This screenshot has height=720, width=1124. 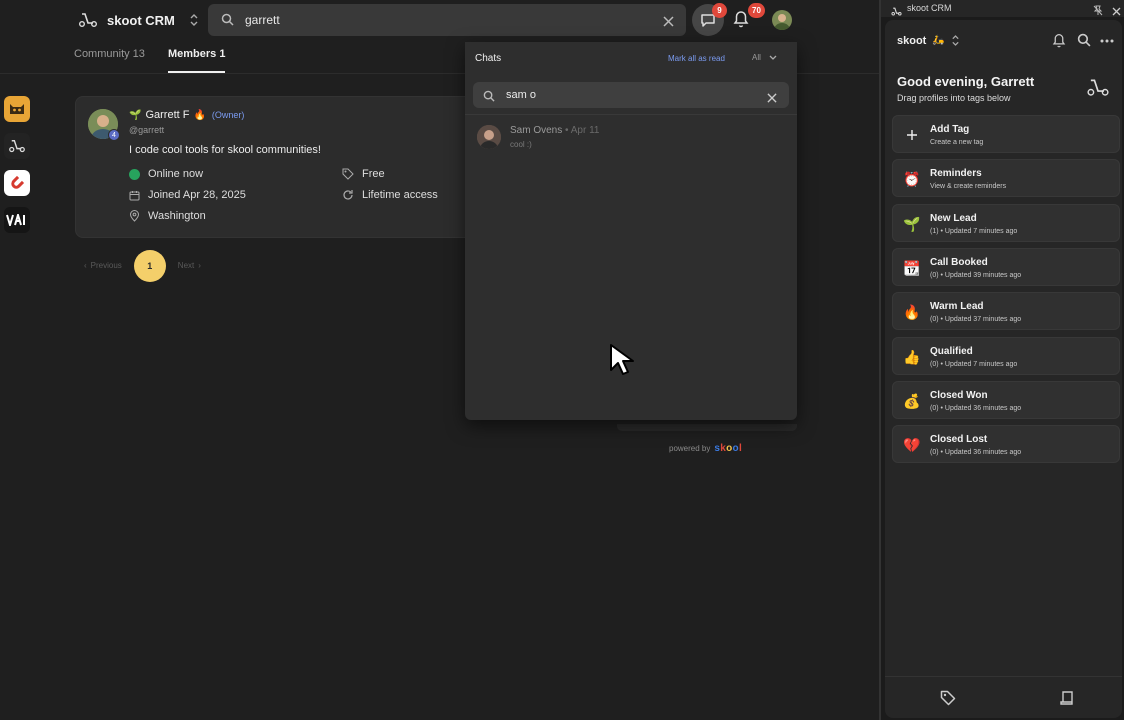 What do you see at coordinates (176, 174) in the screenshot?
I see `online-status-text: Online now` at bounding box center [176, 174].